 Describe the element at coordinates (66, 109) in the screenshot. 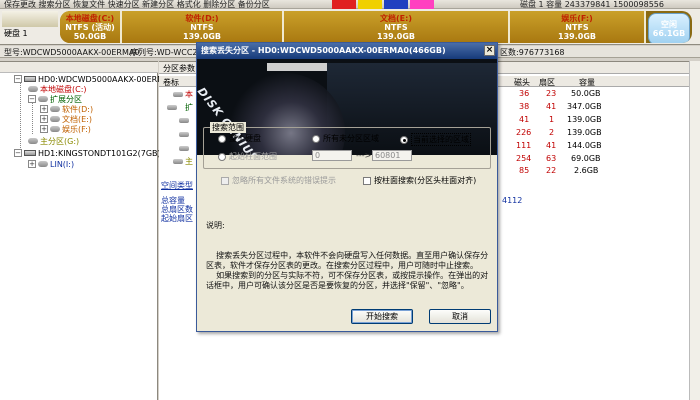

I see `tree-item-d: + 软件(D:)` at that location.